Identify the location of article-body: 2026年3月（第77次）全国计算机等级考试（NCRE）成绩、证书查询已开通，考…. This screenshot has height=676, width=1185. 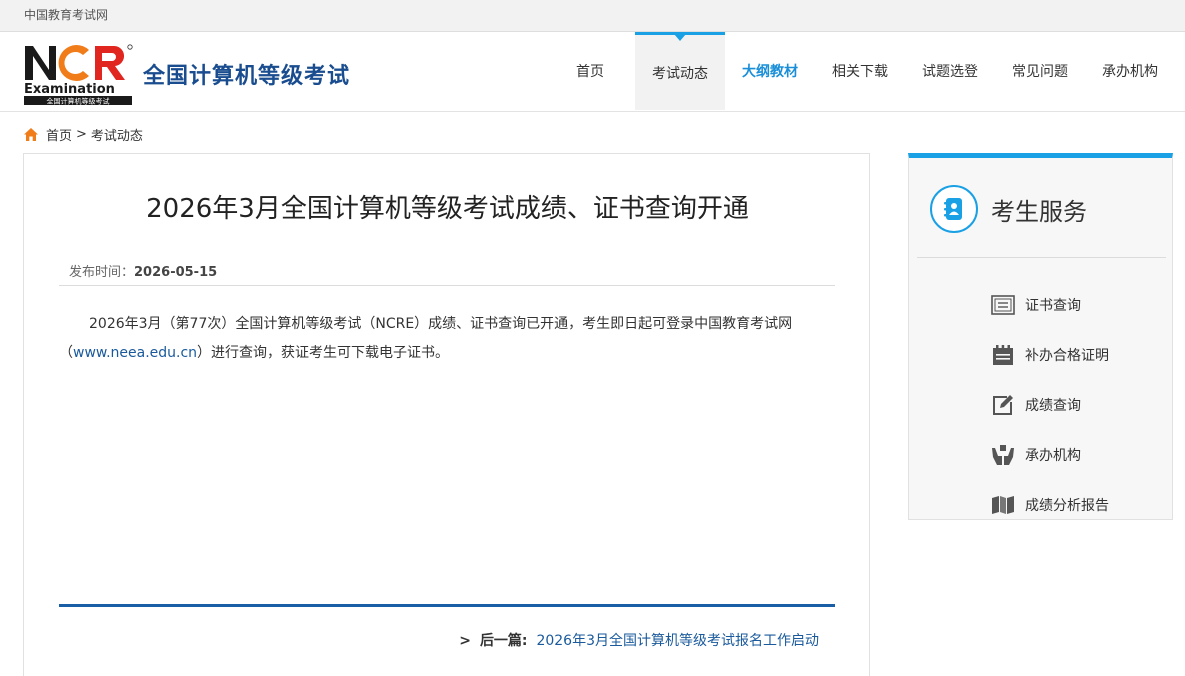
(447, 339).